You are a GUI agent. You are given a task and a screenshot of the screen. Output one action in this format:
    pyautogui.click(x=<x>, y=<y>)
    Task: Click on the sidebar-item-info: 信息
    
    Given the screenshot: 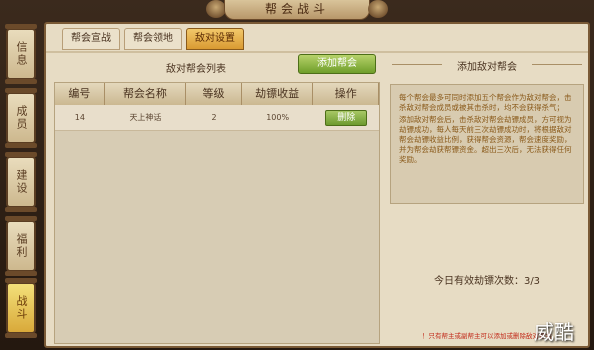 What is the action you would take?
    pyautogui.click(x=21, y=54)
    